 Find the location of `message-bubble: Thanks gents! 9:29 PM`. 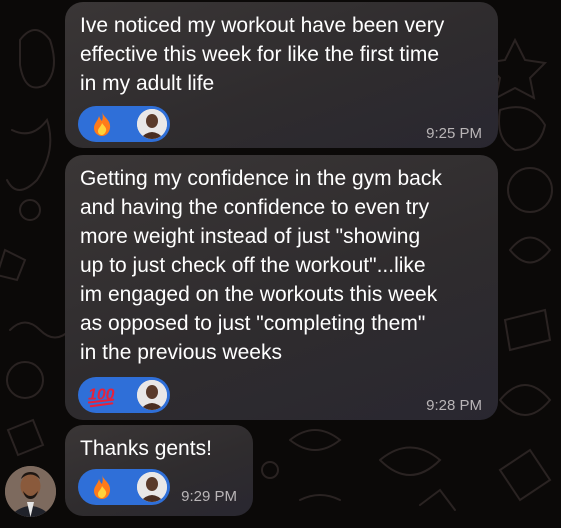

message-bubble: Thanks gents! 9:29 PM is located at coordinates (159, 470).